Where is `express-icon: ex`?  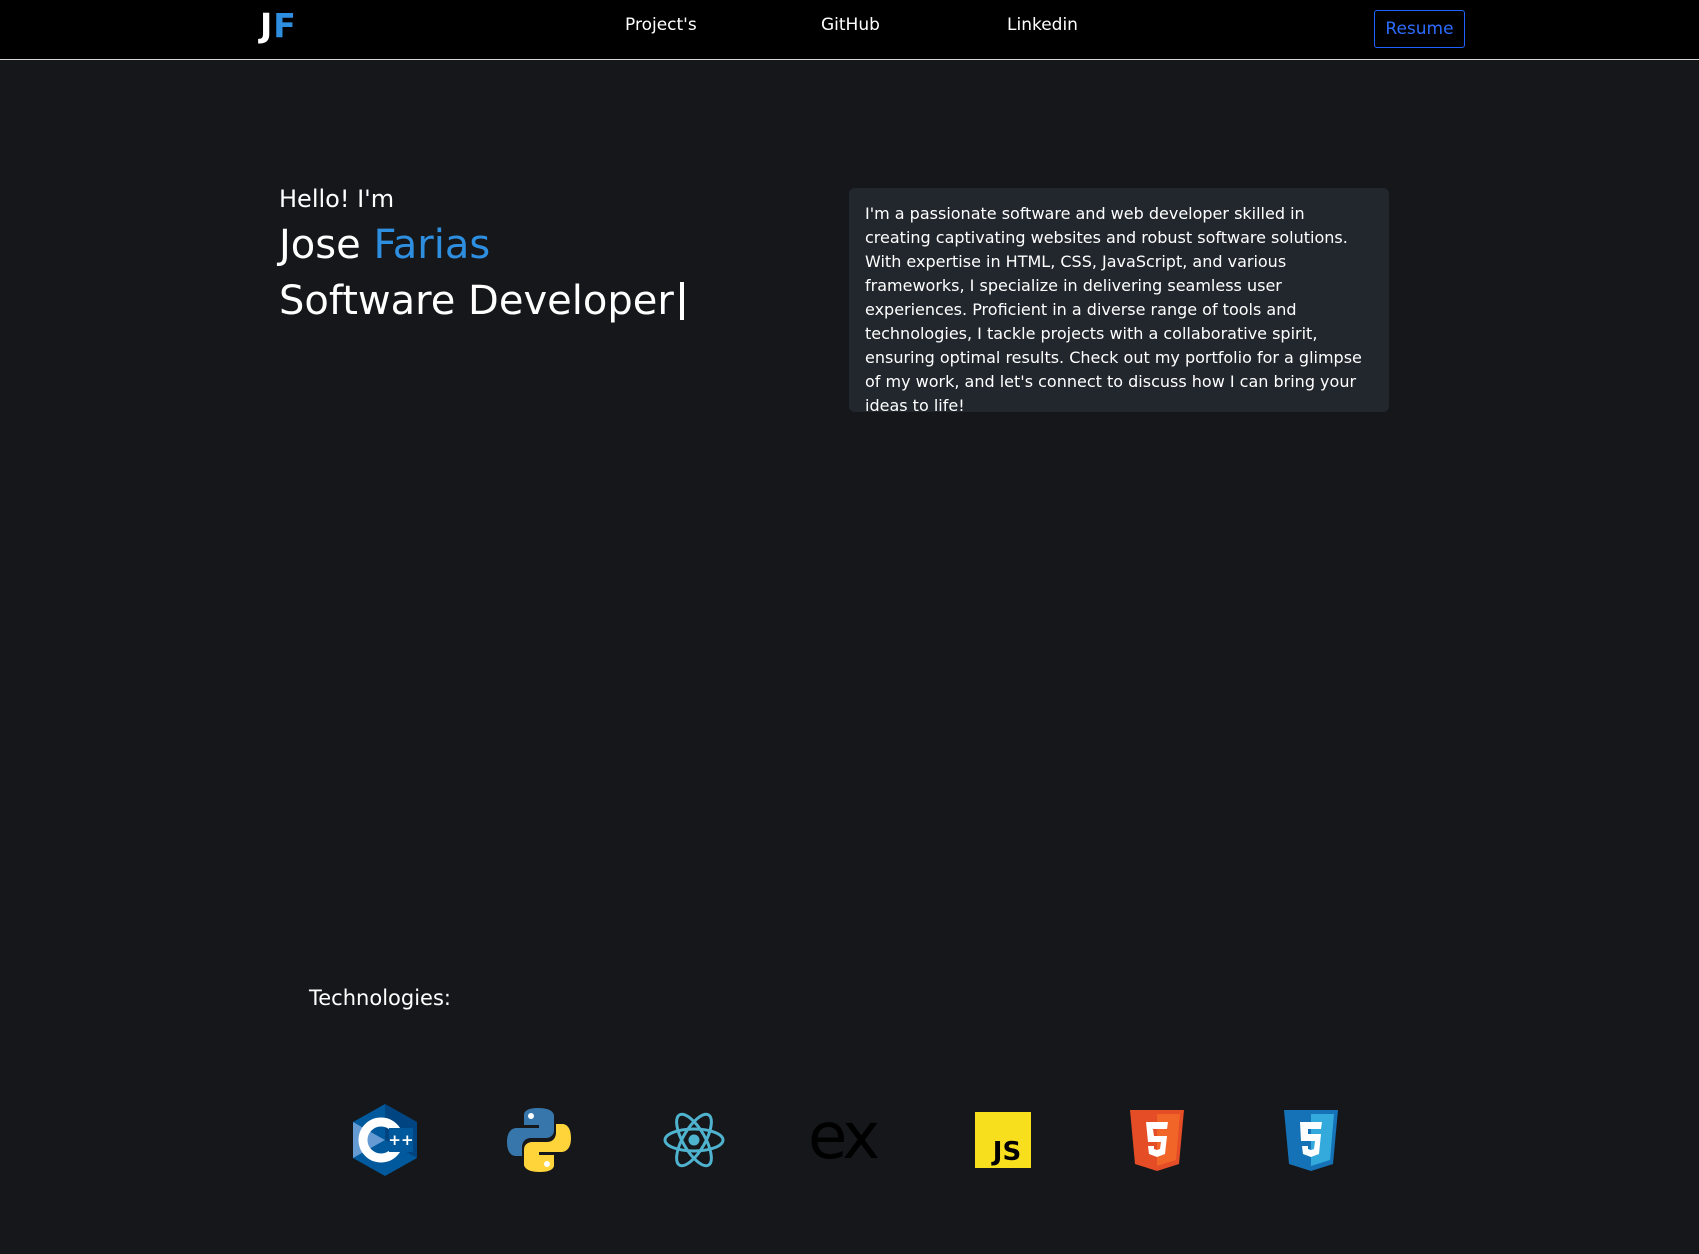 express-icon: ex is located at coordinates (850, 1140).